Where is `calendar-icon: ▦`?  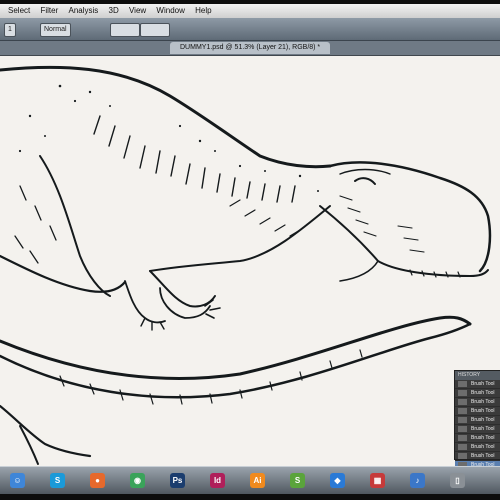 calendar-icon: ▦ is located at coordinates (377, 480).